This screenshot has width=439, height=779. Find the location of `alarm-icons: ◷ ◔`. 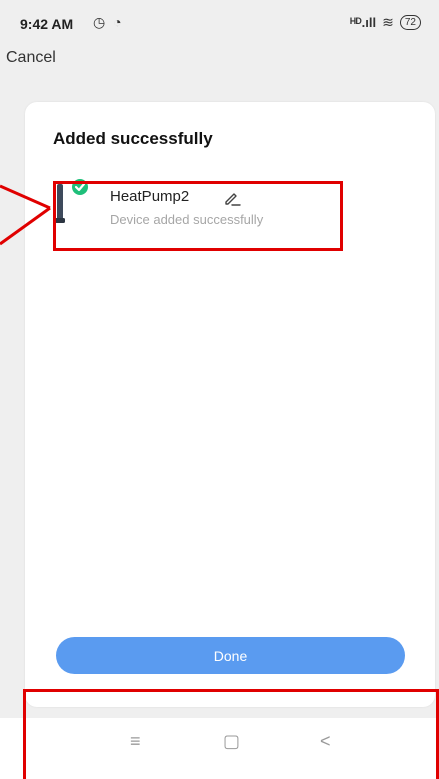

alarm-icons: ◷ ◔ is located at coordinates (108, 22).